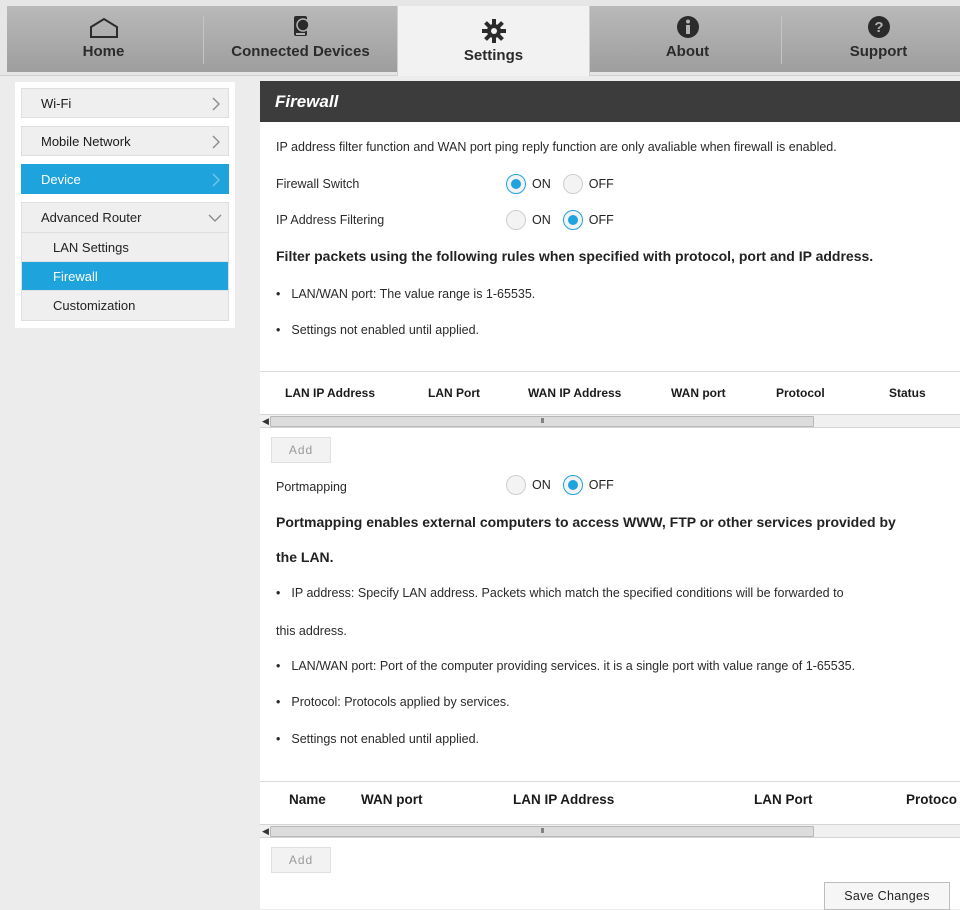  What do you see at coordinates (61, 179) in the screenshot?
I see `sidebar-item-label: Device` at bounding box center [61, 179].